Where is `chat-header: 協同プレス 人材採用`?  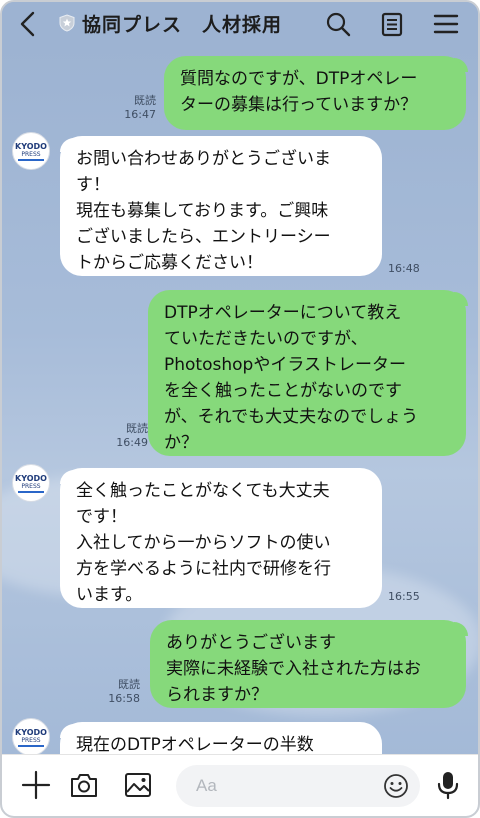
chat-header: 協同プレス 人材採用 is located at coordinates (240, 24).